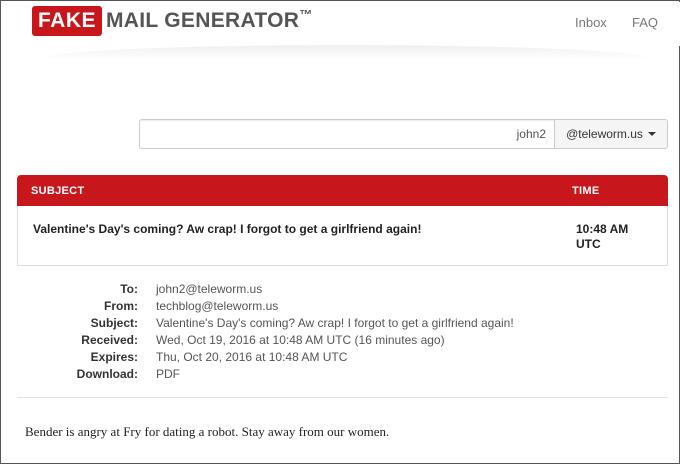 The width and height of the screenshot is (680, 464). What do you see at coordinates (645, 22) in the screenshot?
I see `nav-faq-link: FAQ` at bounding box center [645, 22].